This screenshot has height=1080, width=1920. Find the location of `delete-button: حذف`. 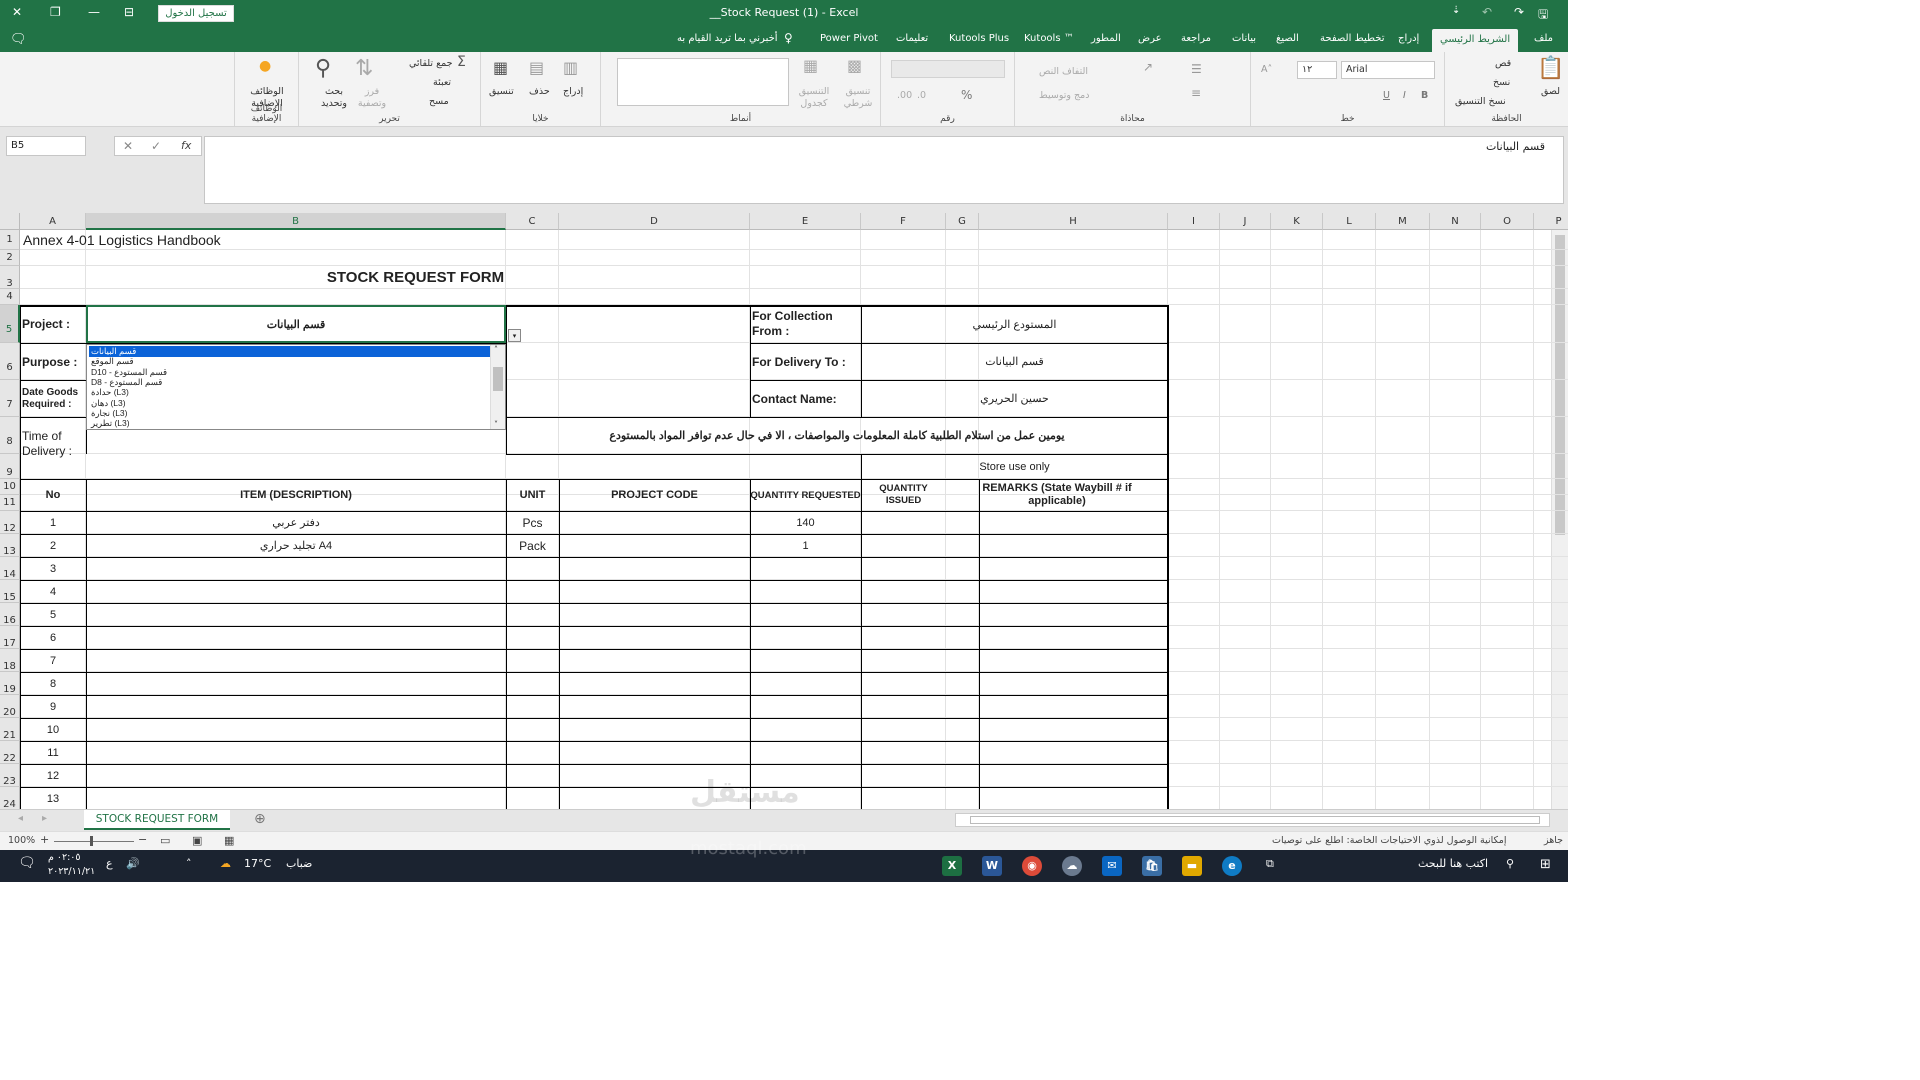

delete-button: حذف is located at coordinates (539, 91).